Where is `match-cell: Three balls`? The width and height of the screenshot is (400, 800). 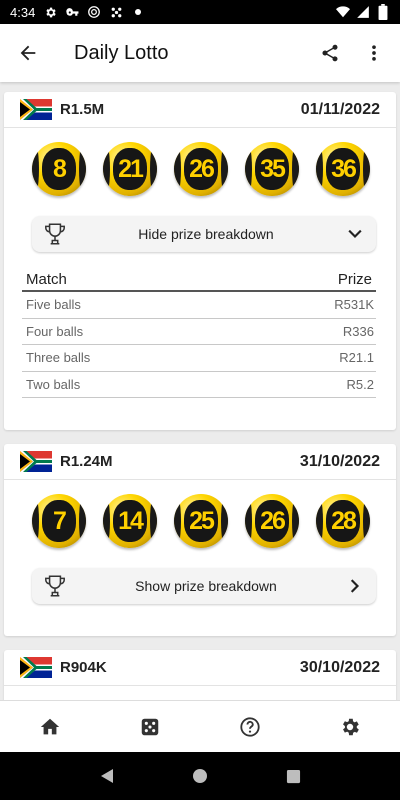 match-cell: Three balls is located at coordinates (58, 358).